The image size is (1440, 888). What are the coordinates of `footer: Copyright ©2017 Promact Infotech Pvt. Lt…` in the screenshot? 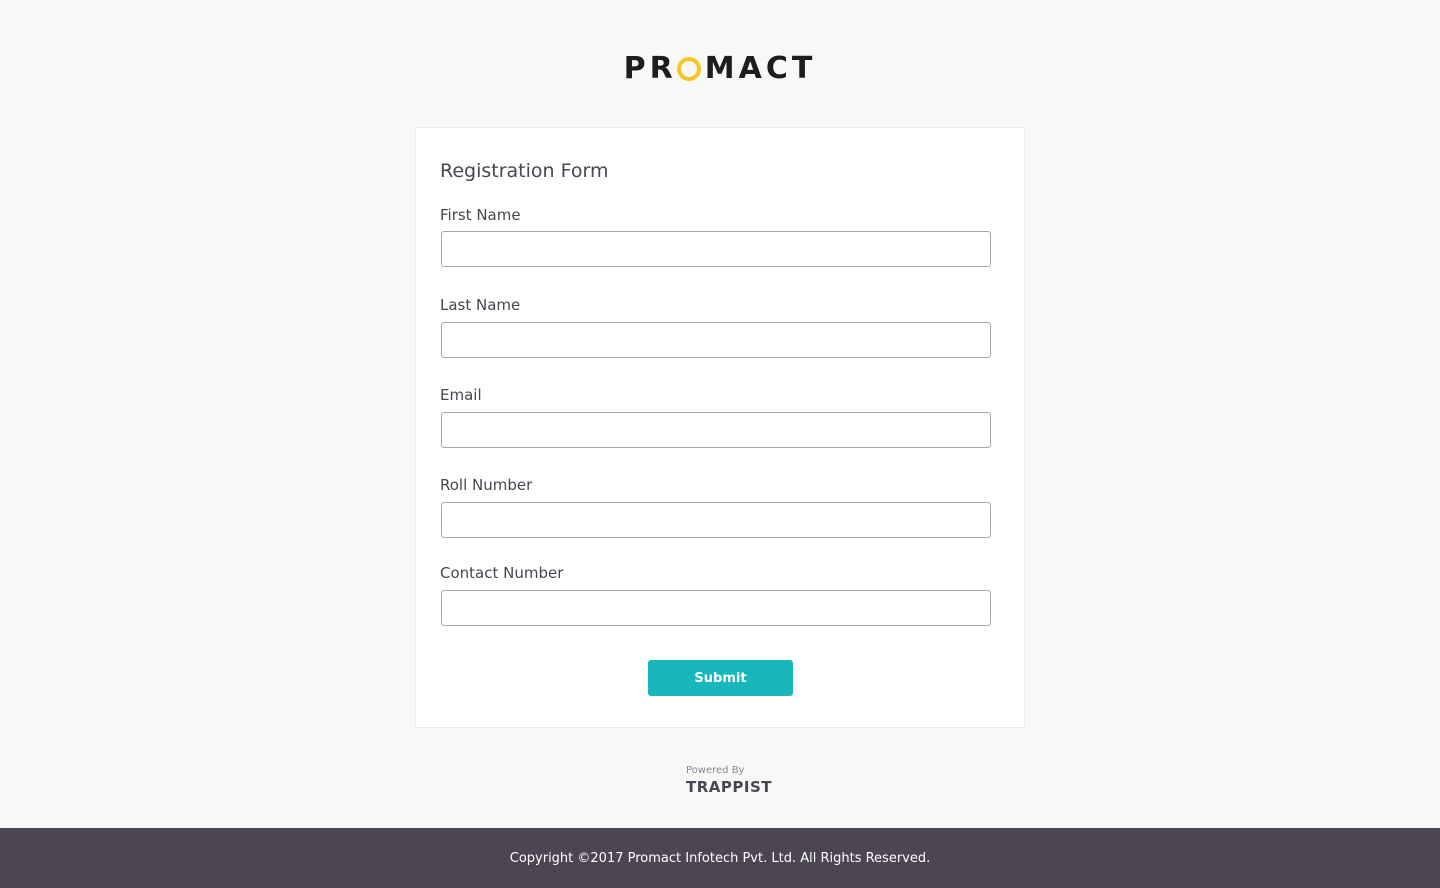 It's located at (720, 858).